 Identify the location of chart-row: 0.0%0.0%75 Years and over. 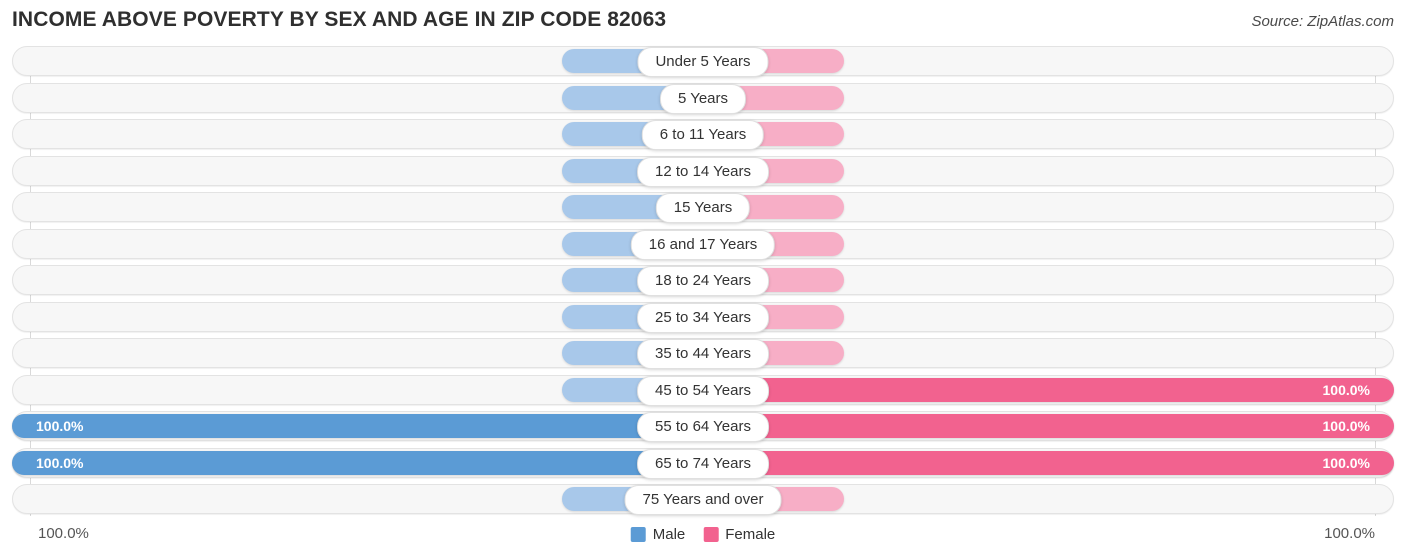
(703, 499).